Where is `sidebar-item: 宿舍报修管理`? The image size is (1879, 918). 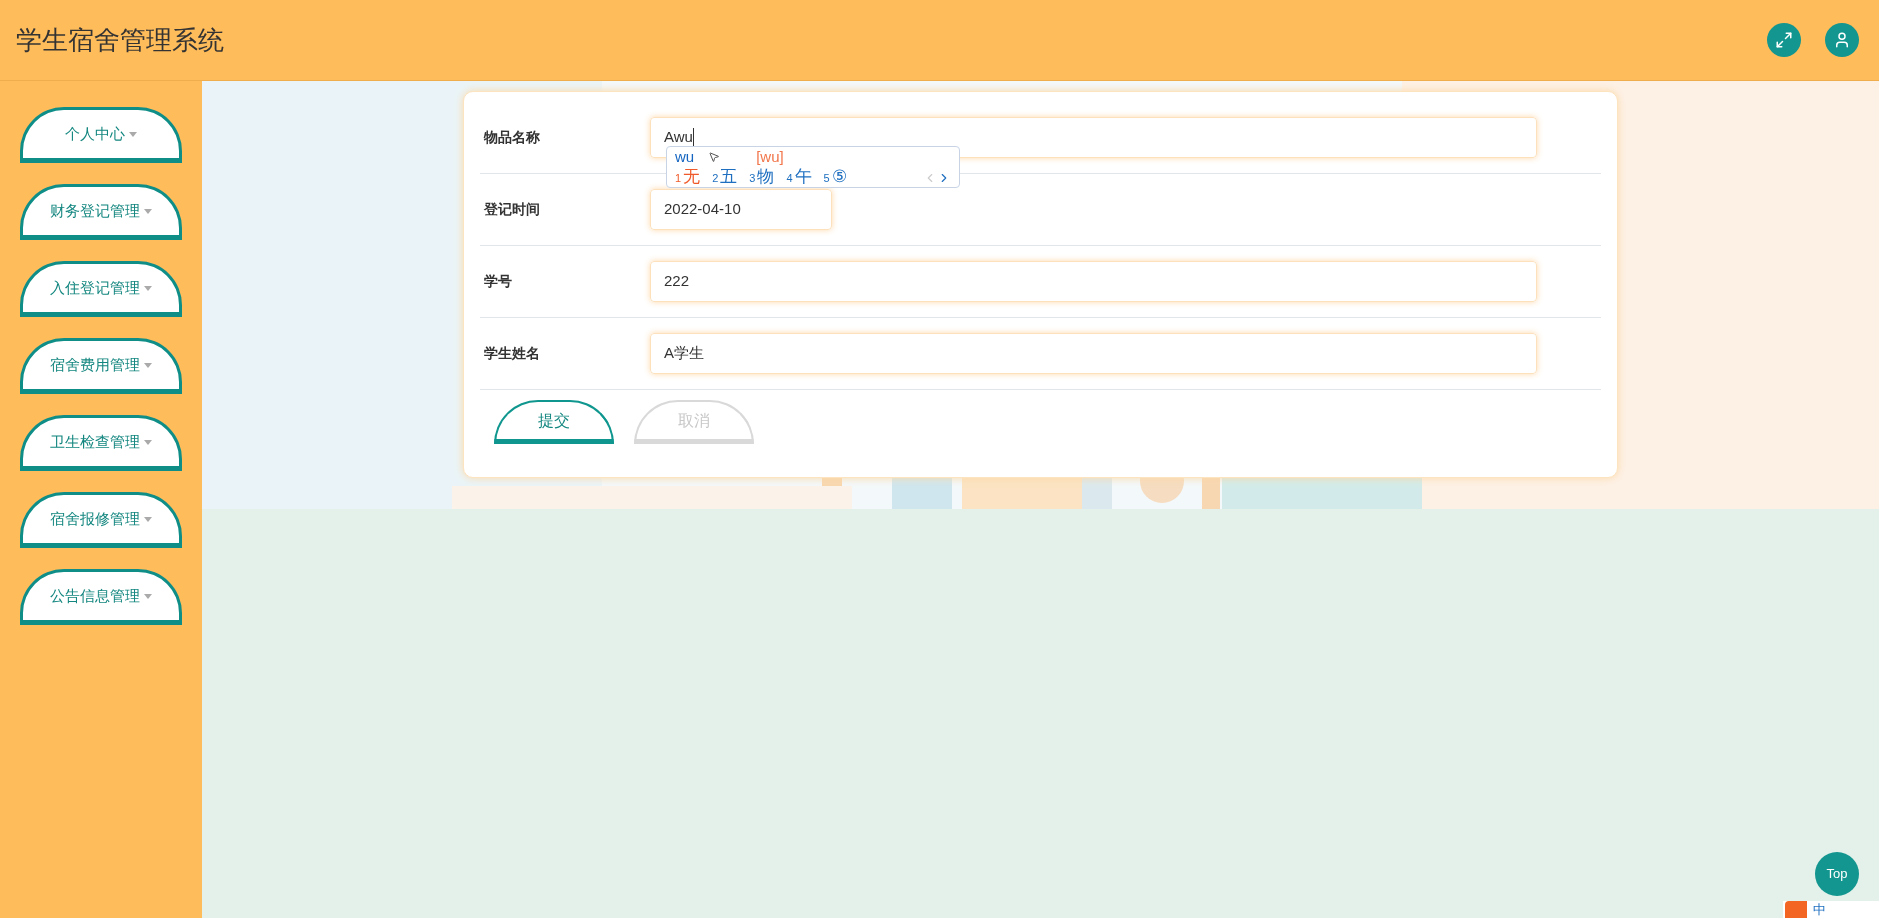 sidebar-item: 宿舍报修管理 is located at coordinates (101, 520).